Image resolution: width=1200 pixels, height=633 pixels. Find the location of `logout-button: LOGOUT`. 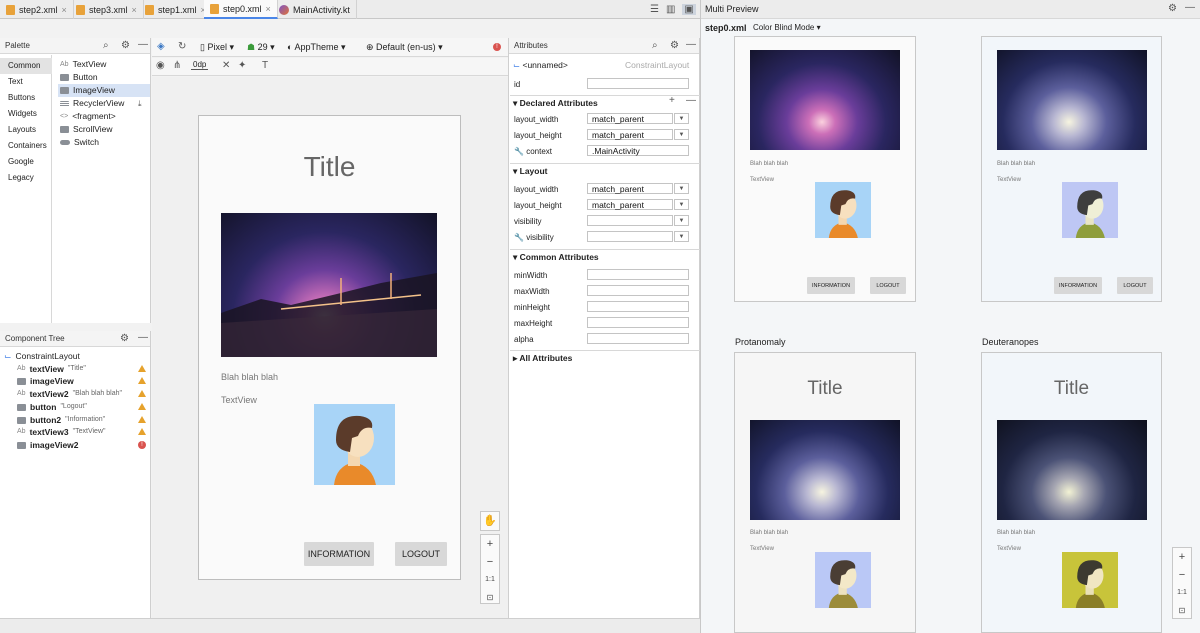

logout-button: LOGOUT is located at coordinates (421, 554).